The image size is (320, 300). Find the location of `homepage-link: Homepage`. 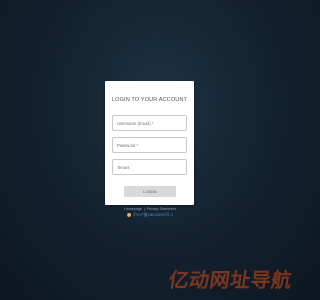

homepage-link: Homepage is located at coordinates (133, 209).